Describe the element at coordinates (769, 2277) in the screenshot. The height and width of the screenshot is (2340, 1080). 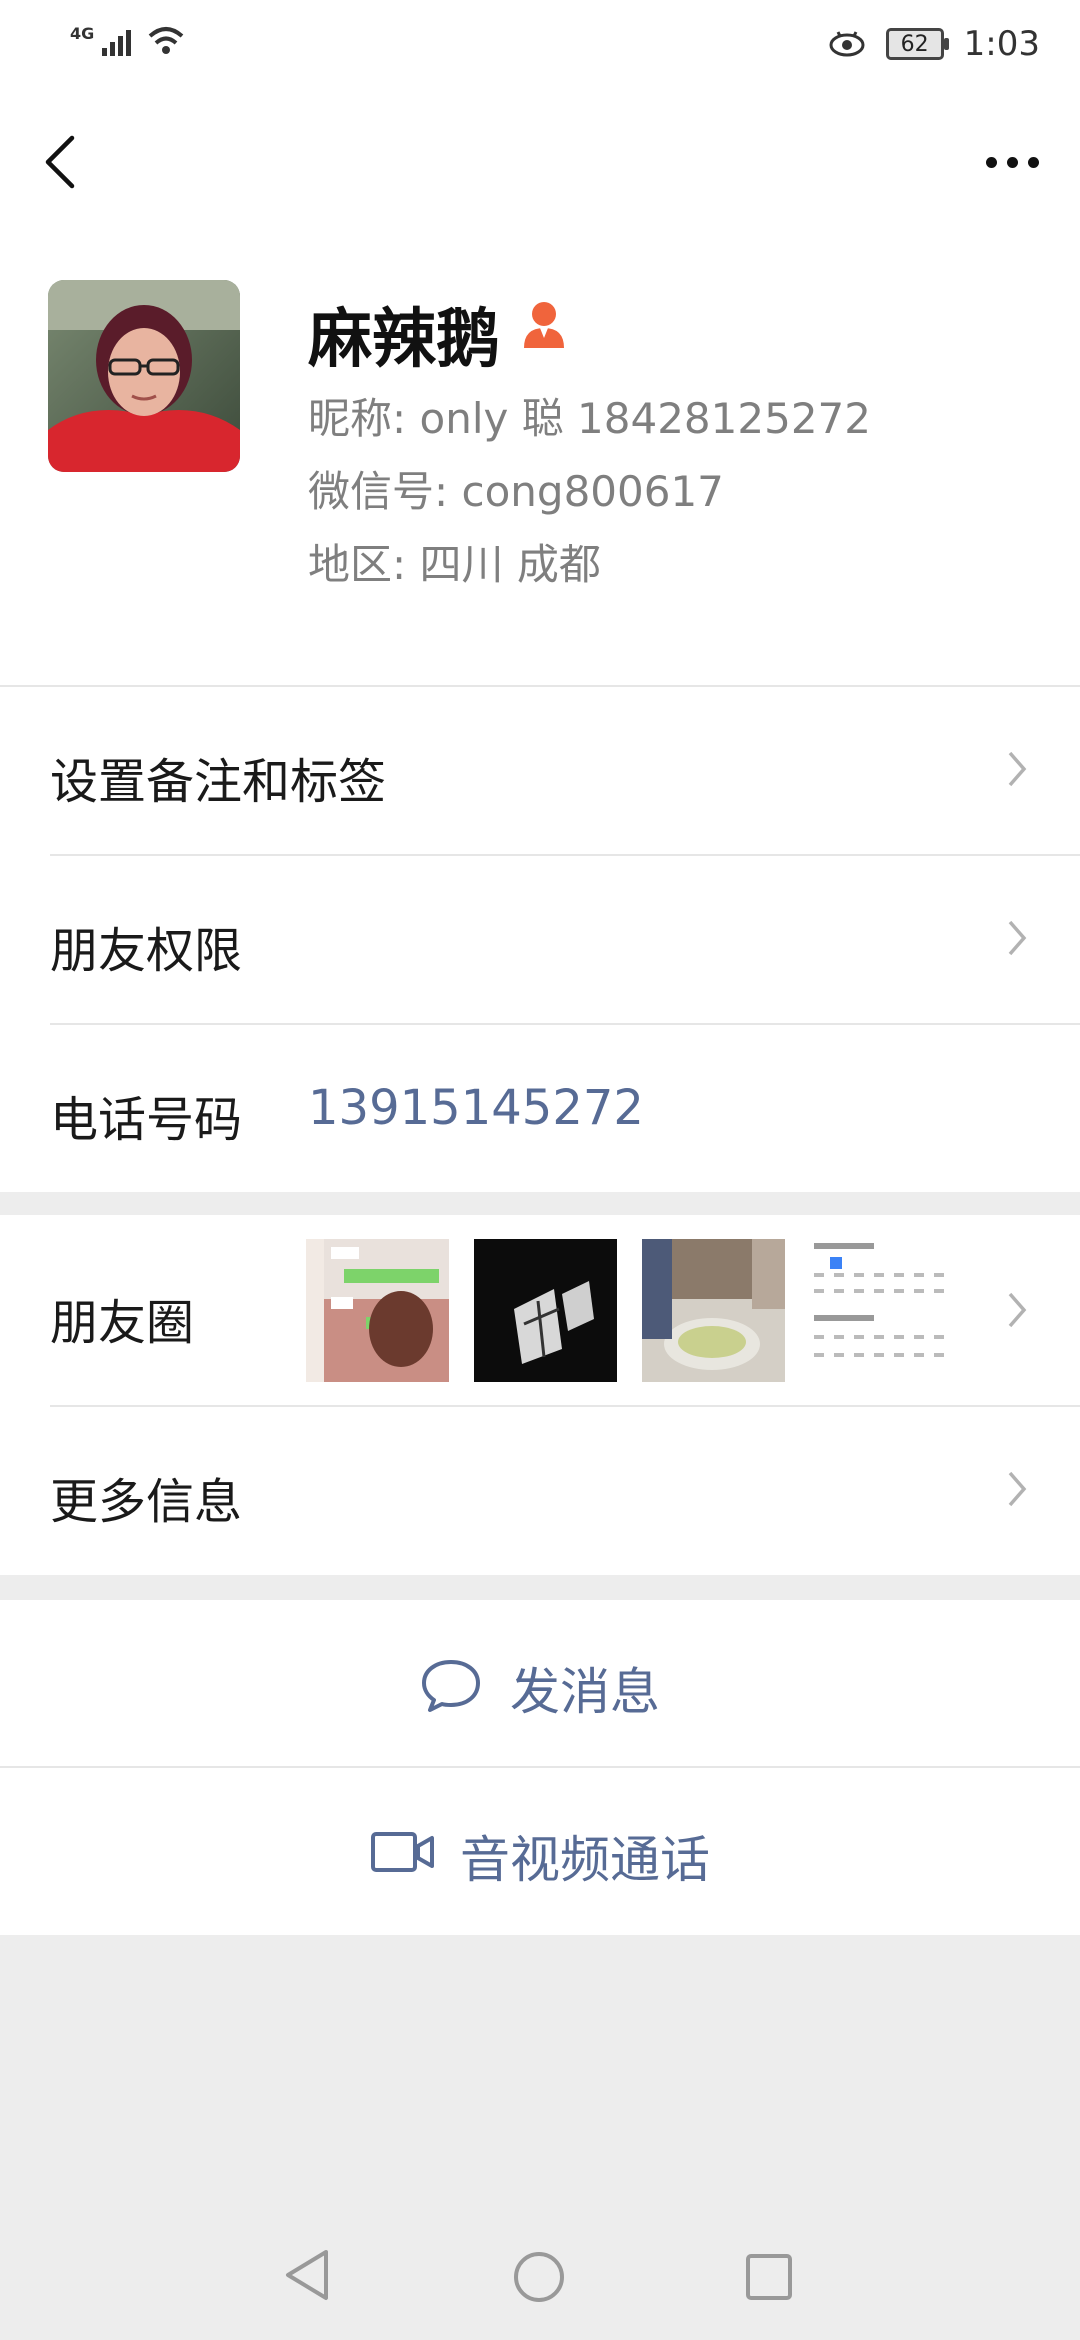
I see `nav-recents-icon` at that location.